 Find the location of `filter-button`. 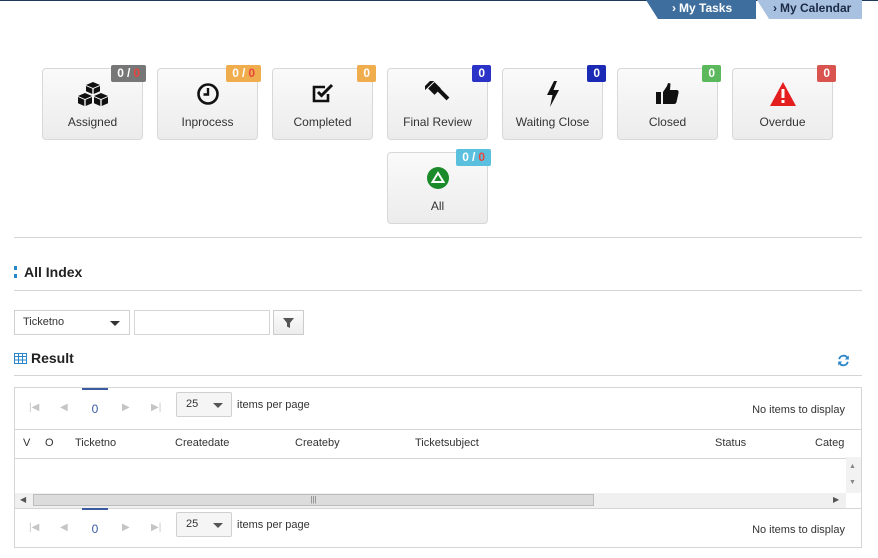

filter-button is located at coordinates (288, 322).